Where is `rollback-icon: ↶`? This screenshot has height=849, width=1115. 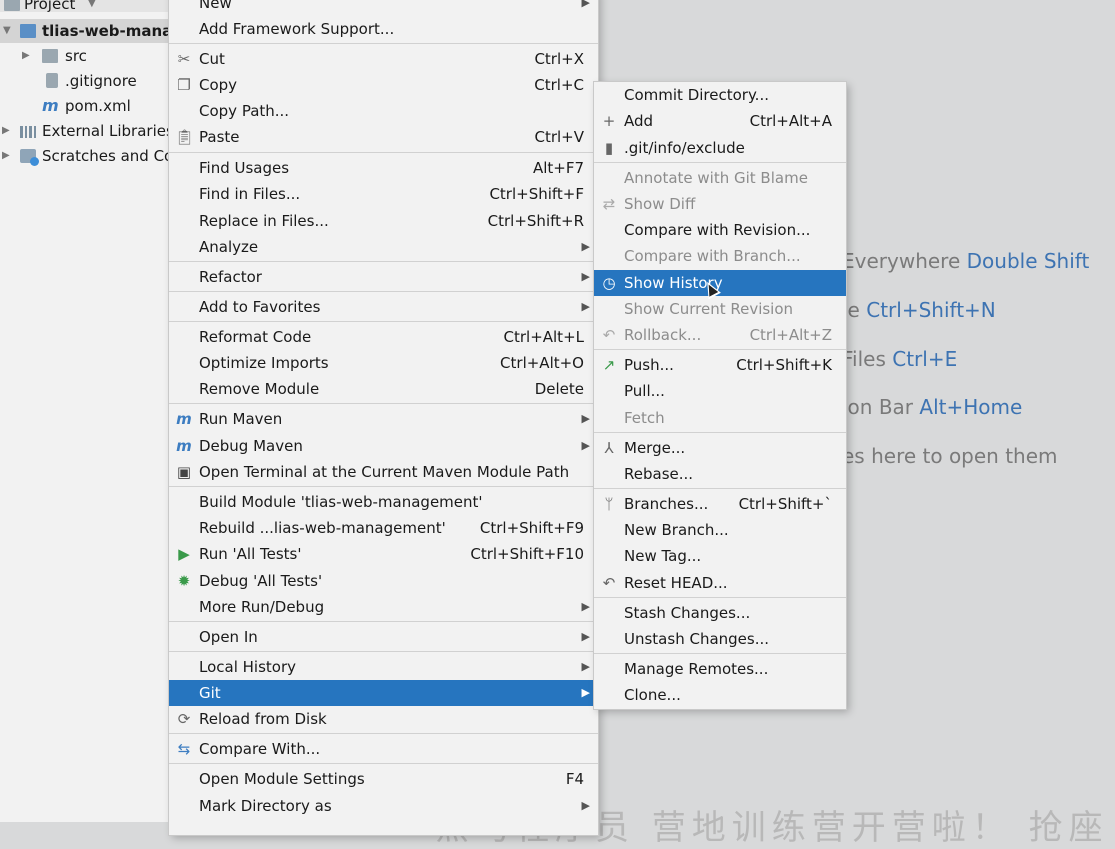 rollback-icon: ↶ is located at coordinates (609, 335).